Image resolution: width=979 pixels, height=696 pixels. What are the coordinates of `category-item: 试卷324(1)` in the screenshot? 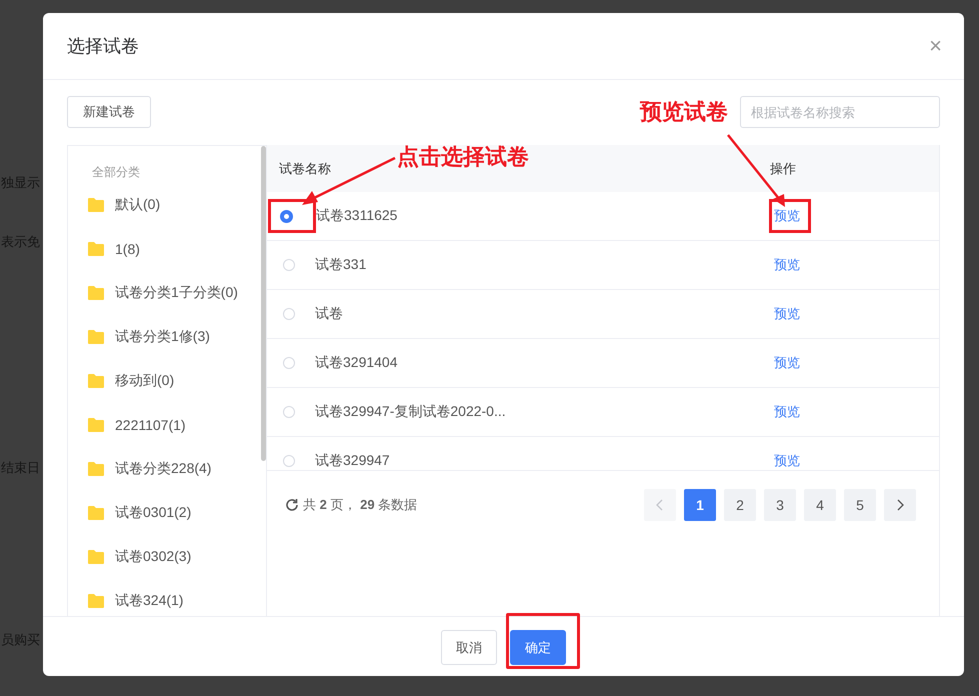 It's located at (149, 601).